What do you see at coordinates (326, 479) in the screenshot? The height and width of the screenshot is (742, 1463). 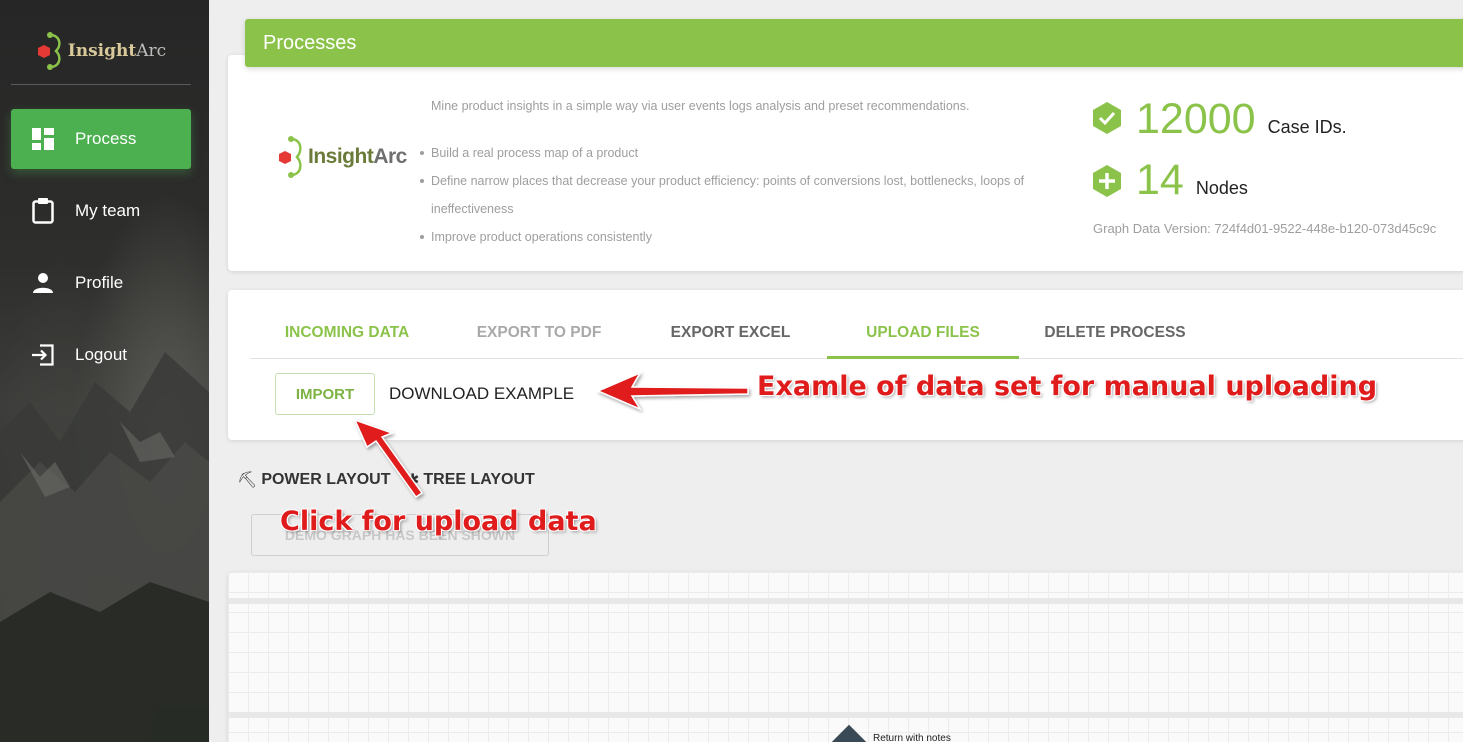 I see `power-layout-label: POWER LAYOUT` at bounding box center [326, 479].